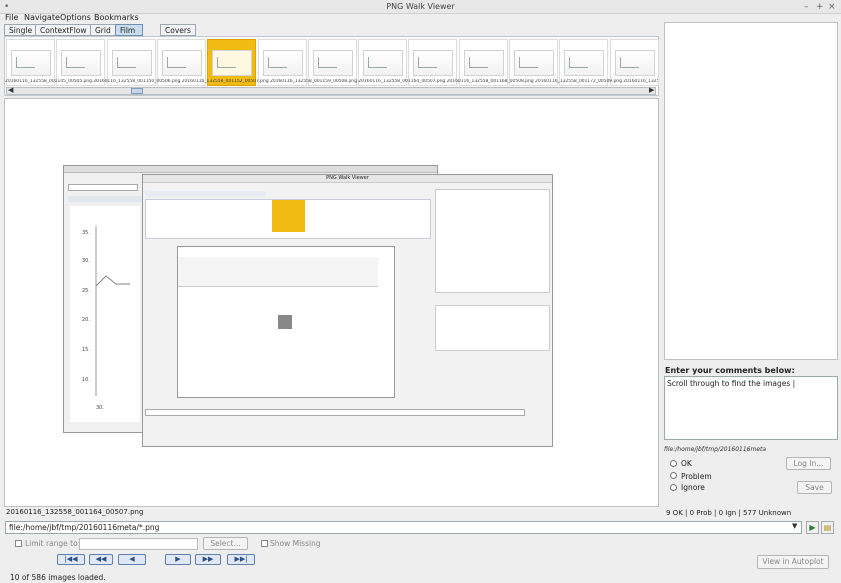  I want to click on nested-comments, so click(492, 328).